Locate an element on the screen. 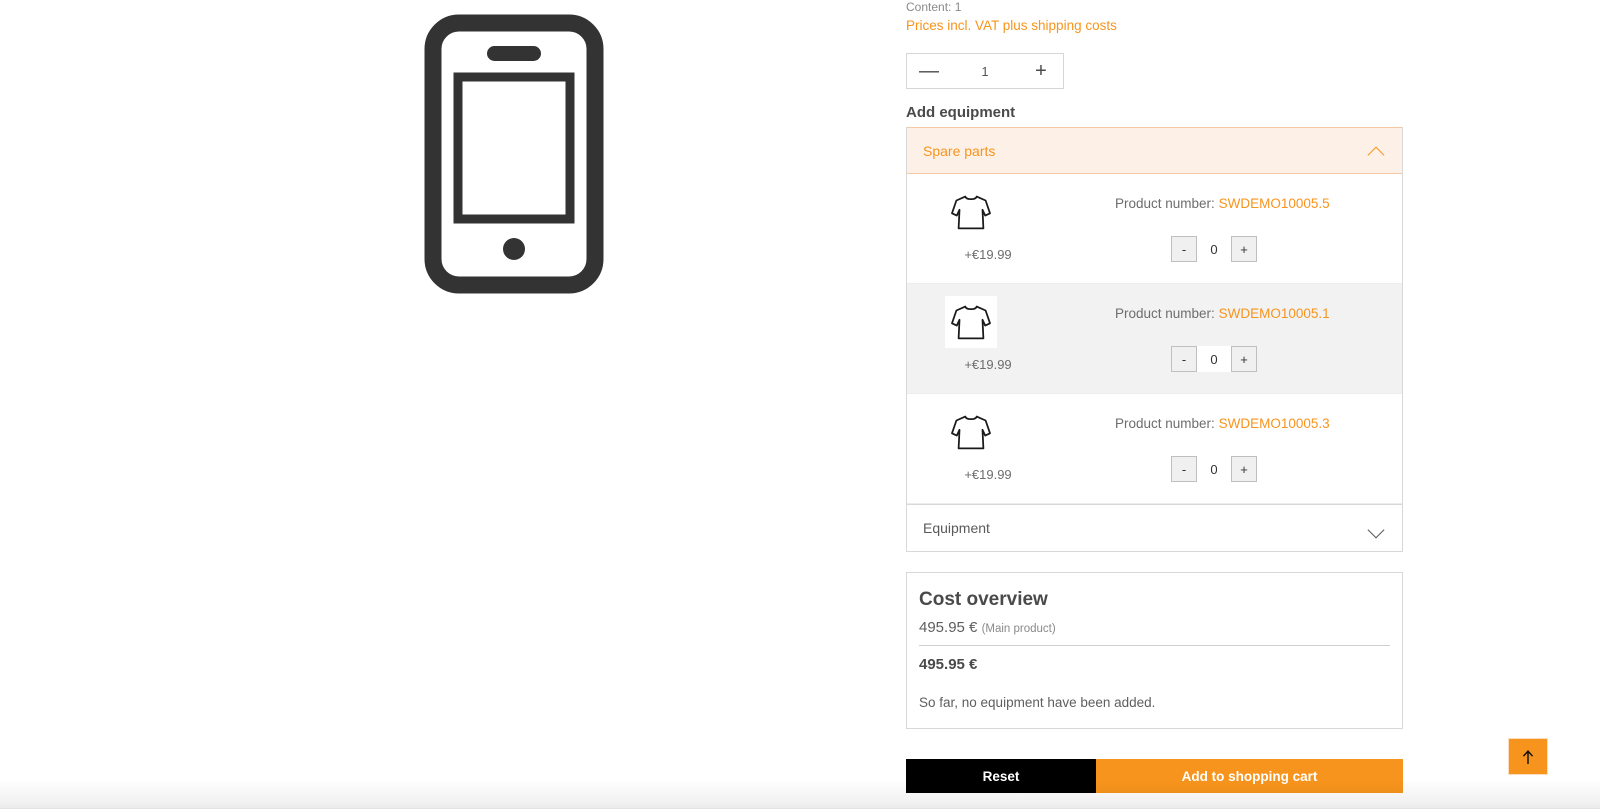  spare-part-number: Product number: SWDEMO10005.3 is located at coordinates (1222, 423).